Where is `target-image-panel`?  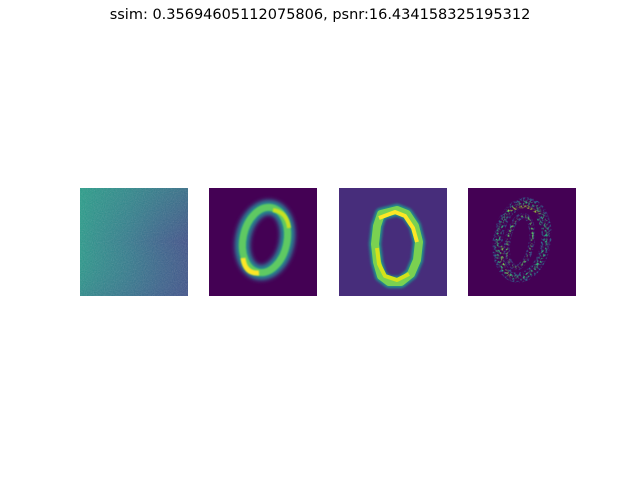
target-image-panel is located at coordinates (263, 242).